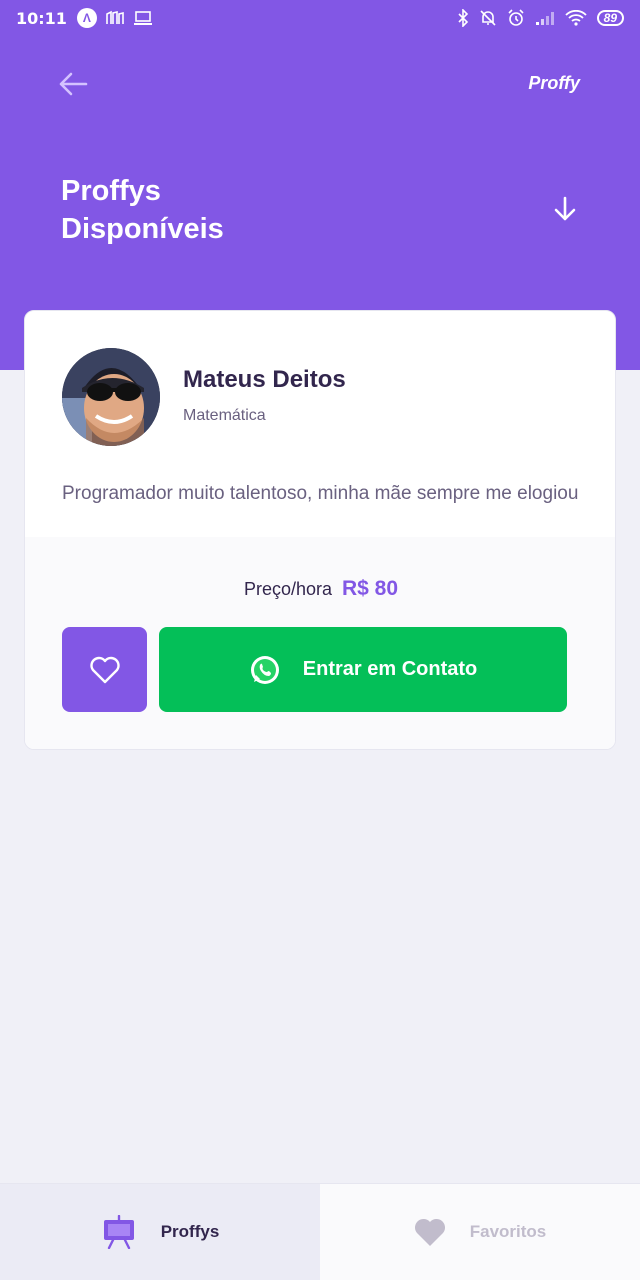 This screenshot has width=640, height=1280. What do you see at coordinates (111, 397) in the screenshot?
I see `avatar` at bounding box center [111, 397].